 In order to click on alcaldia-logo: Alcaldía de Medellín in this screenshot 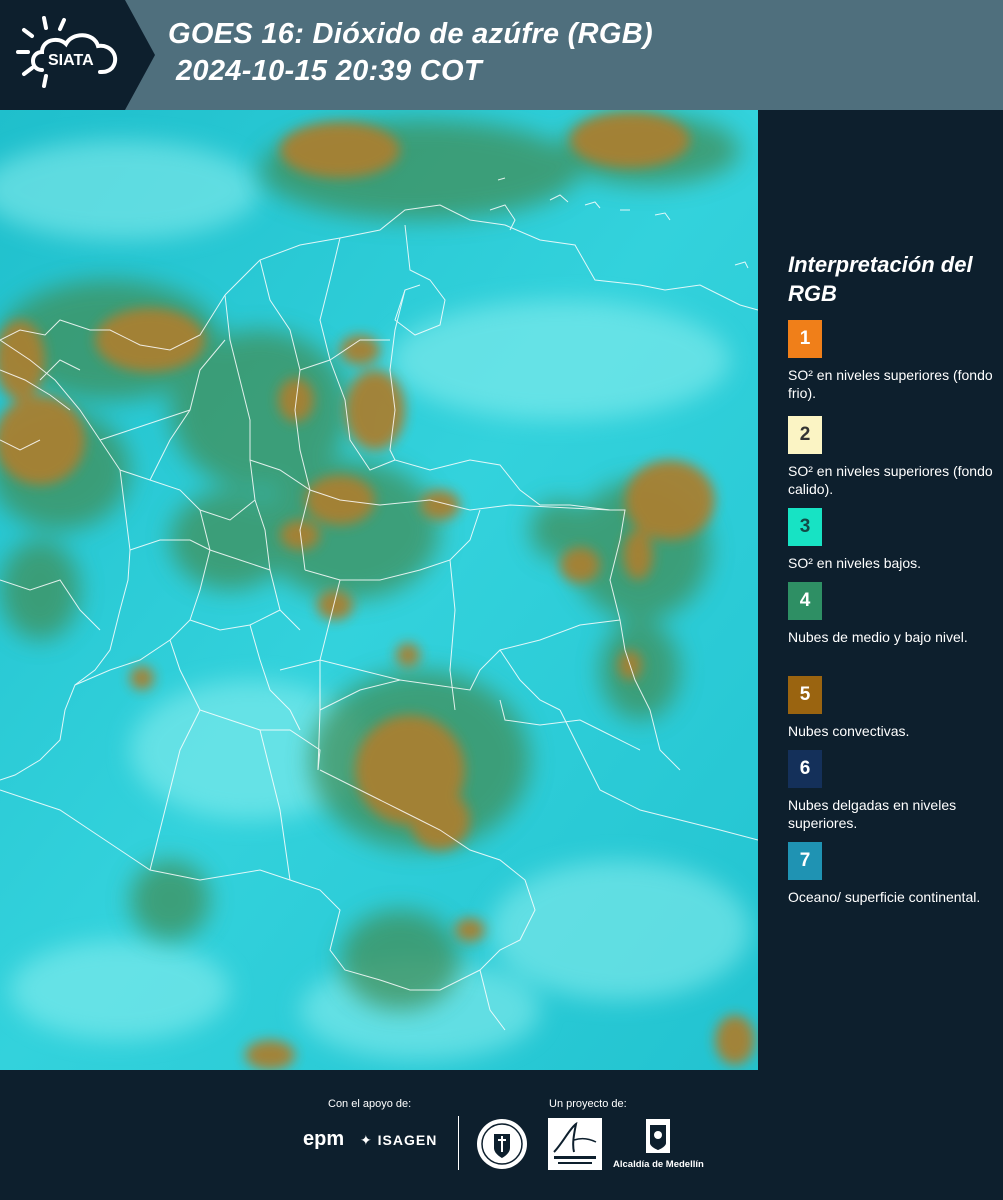, I will do `click(658, 1145)`.